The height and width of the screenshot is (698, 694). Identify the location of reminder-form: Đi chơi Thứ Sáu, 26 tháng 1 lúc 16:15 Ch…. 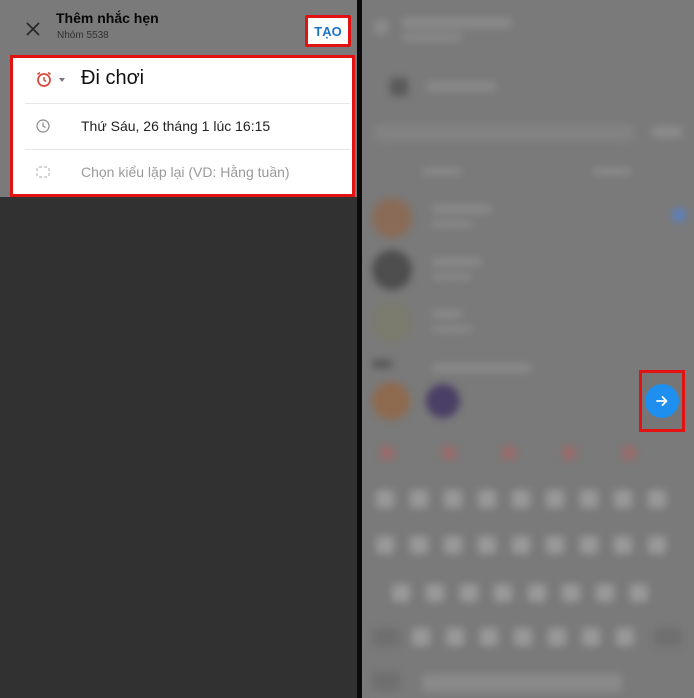
(182, 126).